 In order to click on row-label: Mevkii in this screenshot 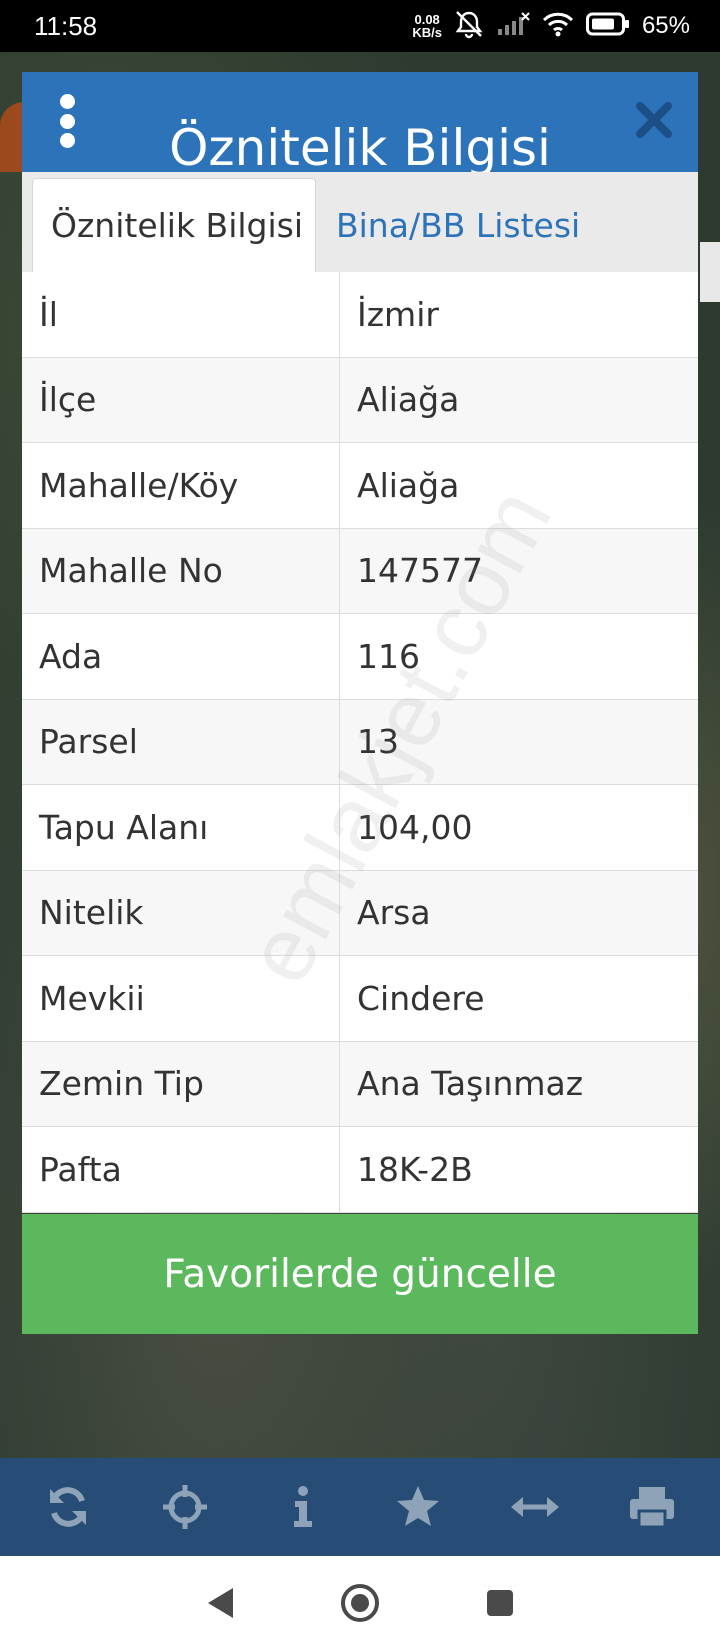, I will do `click(181, 998)`.